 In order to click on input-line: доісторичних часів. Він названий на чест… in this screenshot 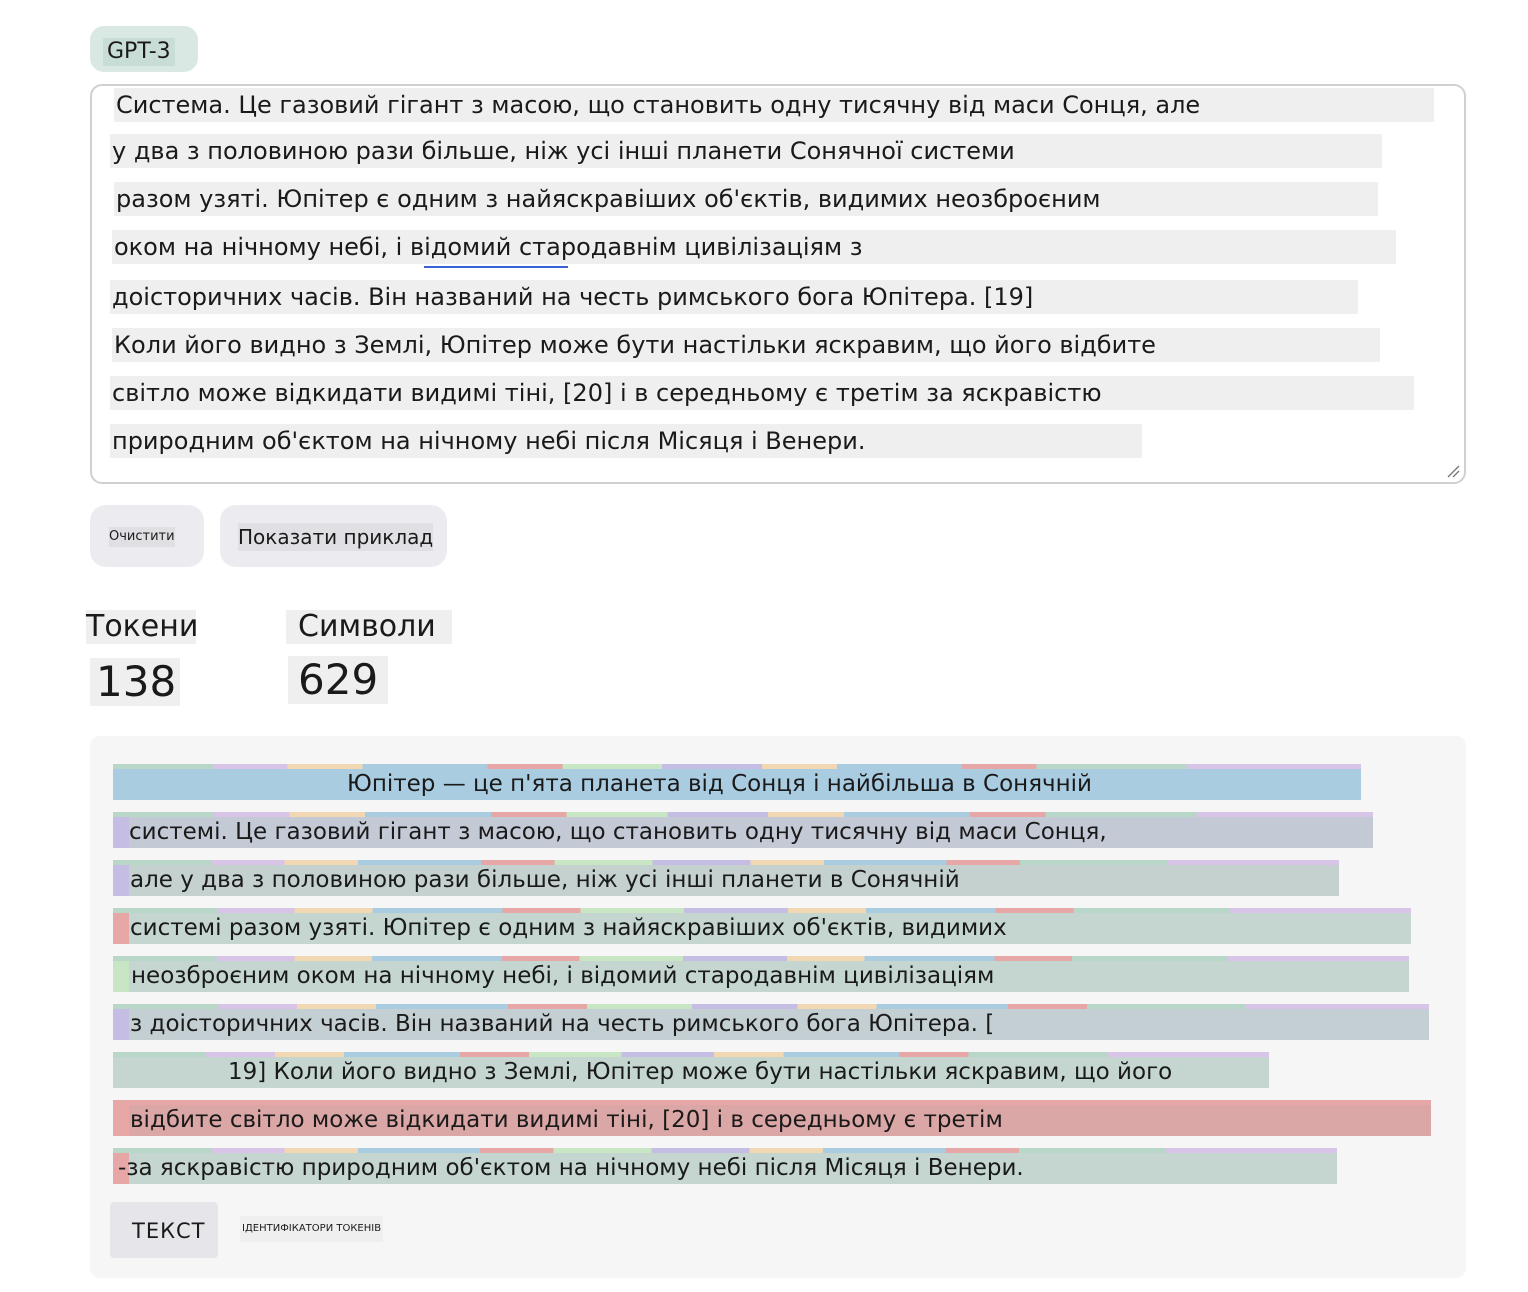, I will do `click(734, 297)`.